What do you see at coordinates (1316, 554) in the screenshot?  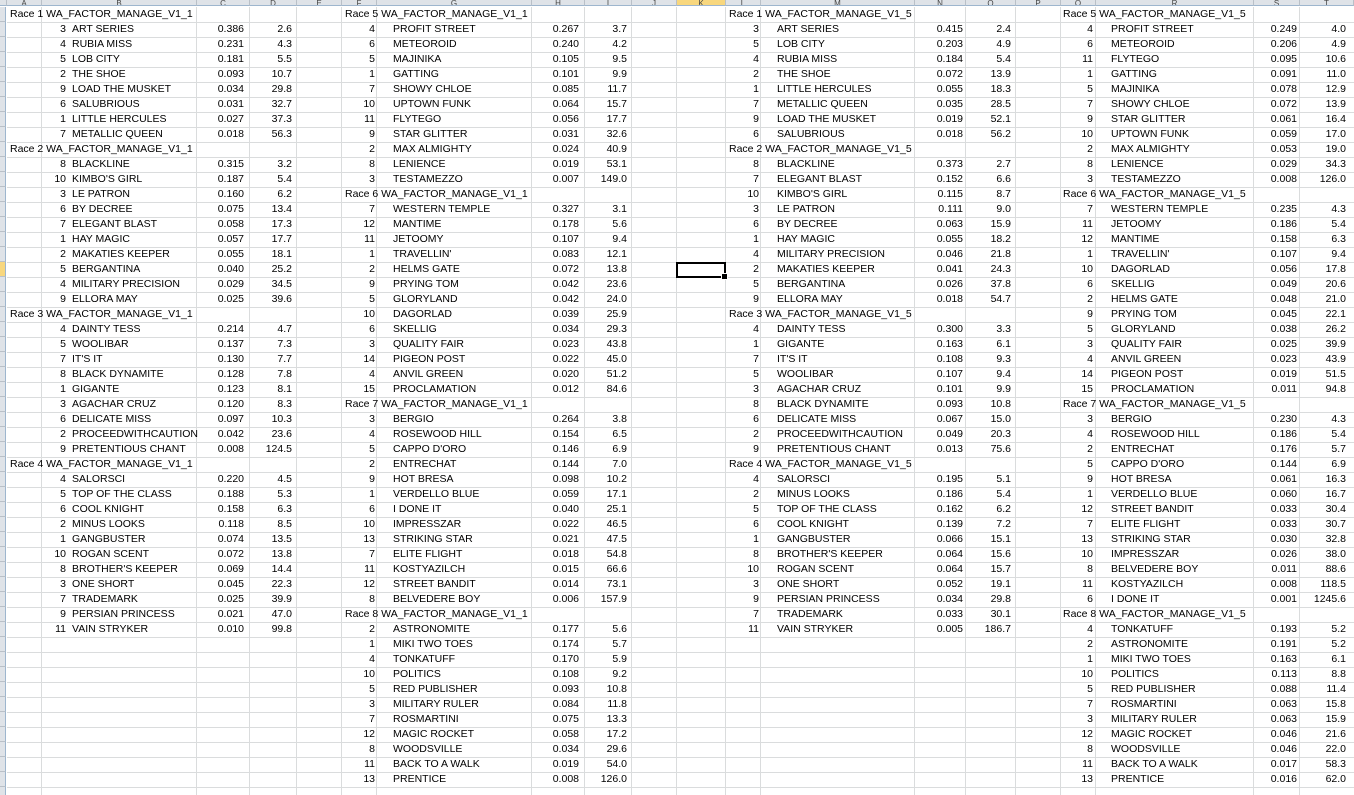 I see `price-cell: 38.0` at bounding box center [1316, 554].